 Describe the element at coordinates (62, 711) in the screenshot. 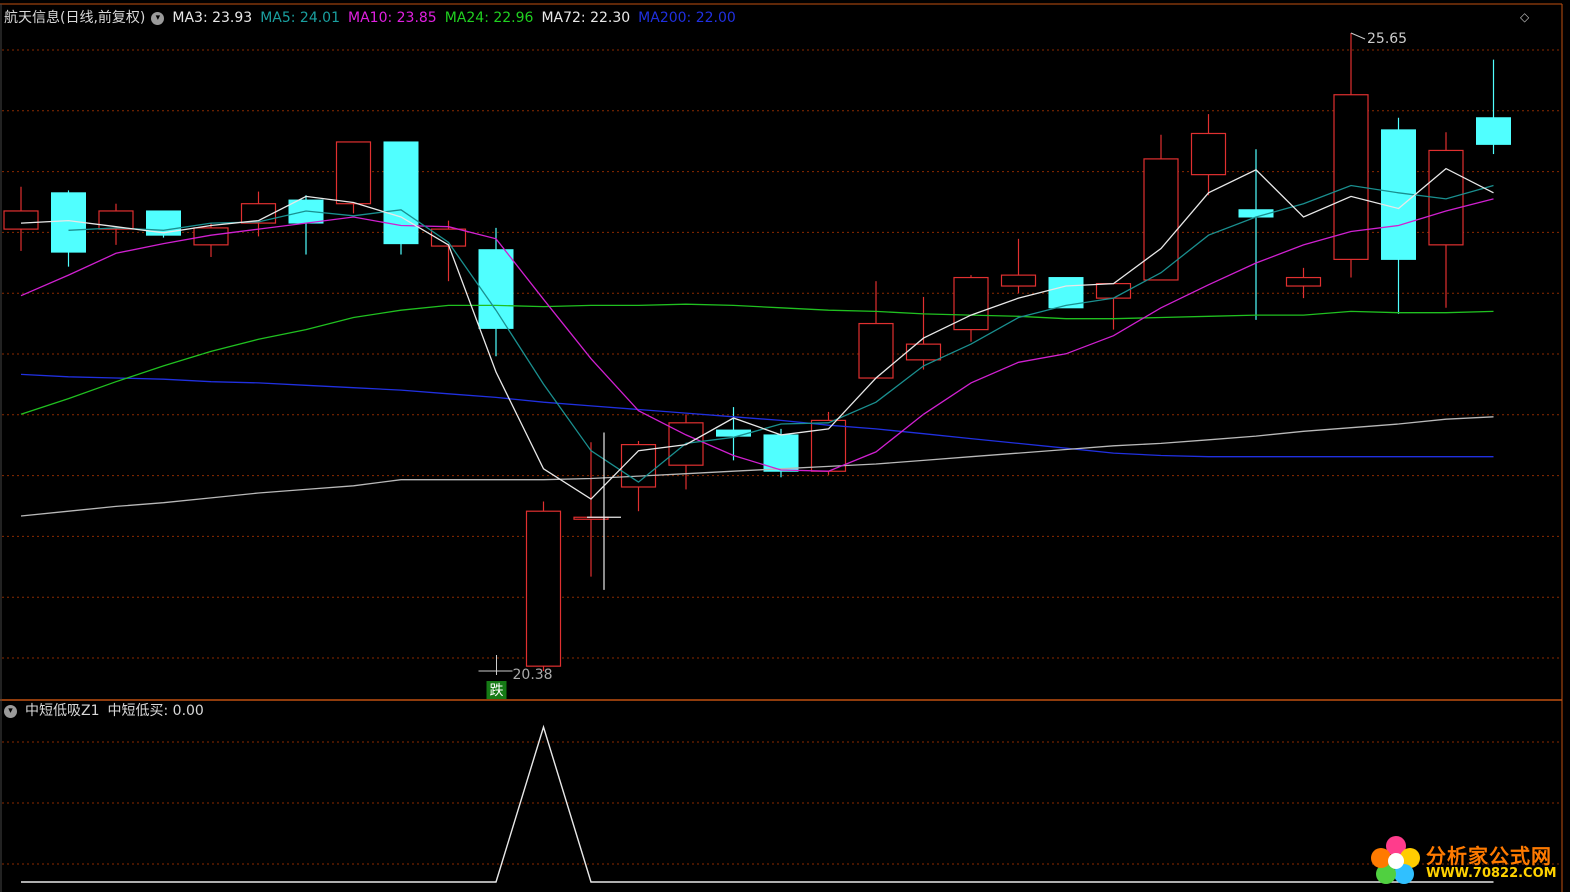

I see `indicator-name: 中短低吸Z1` at that location.